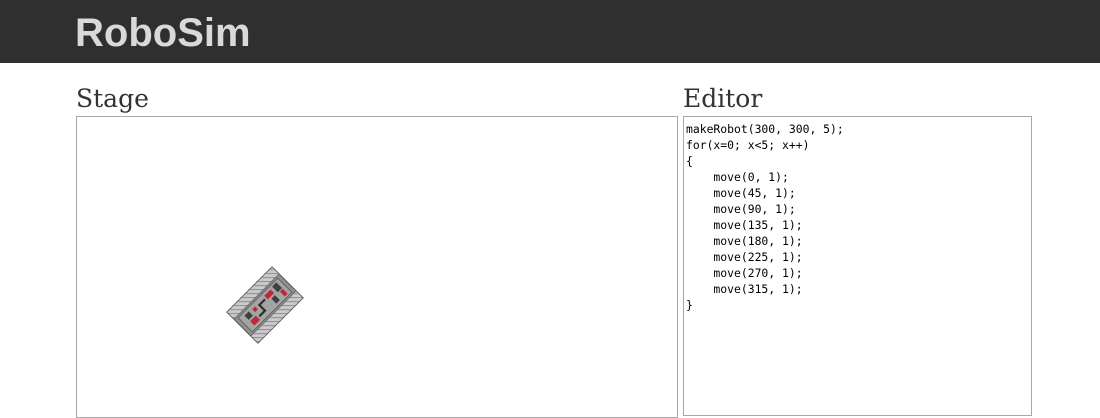 This screenshot has height=418, width=1100. I want to click on app-title: RoboSim, so click(163, 33).